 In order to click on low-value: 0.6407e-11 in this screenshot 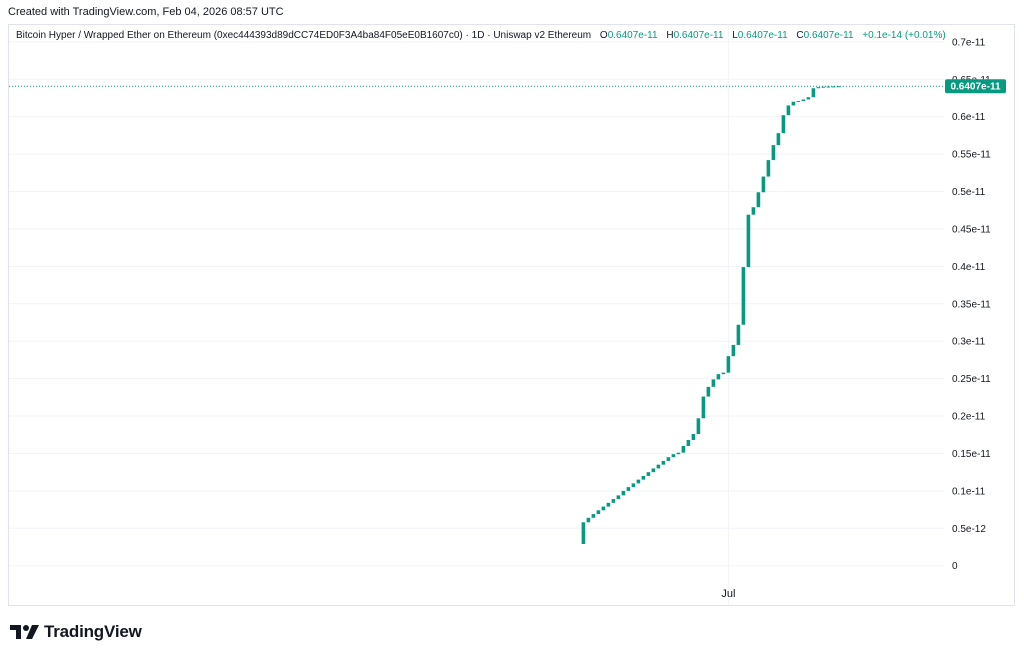, I will do `click(762, 35)`.